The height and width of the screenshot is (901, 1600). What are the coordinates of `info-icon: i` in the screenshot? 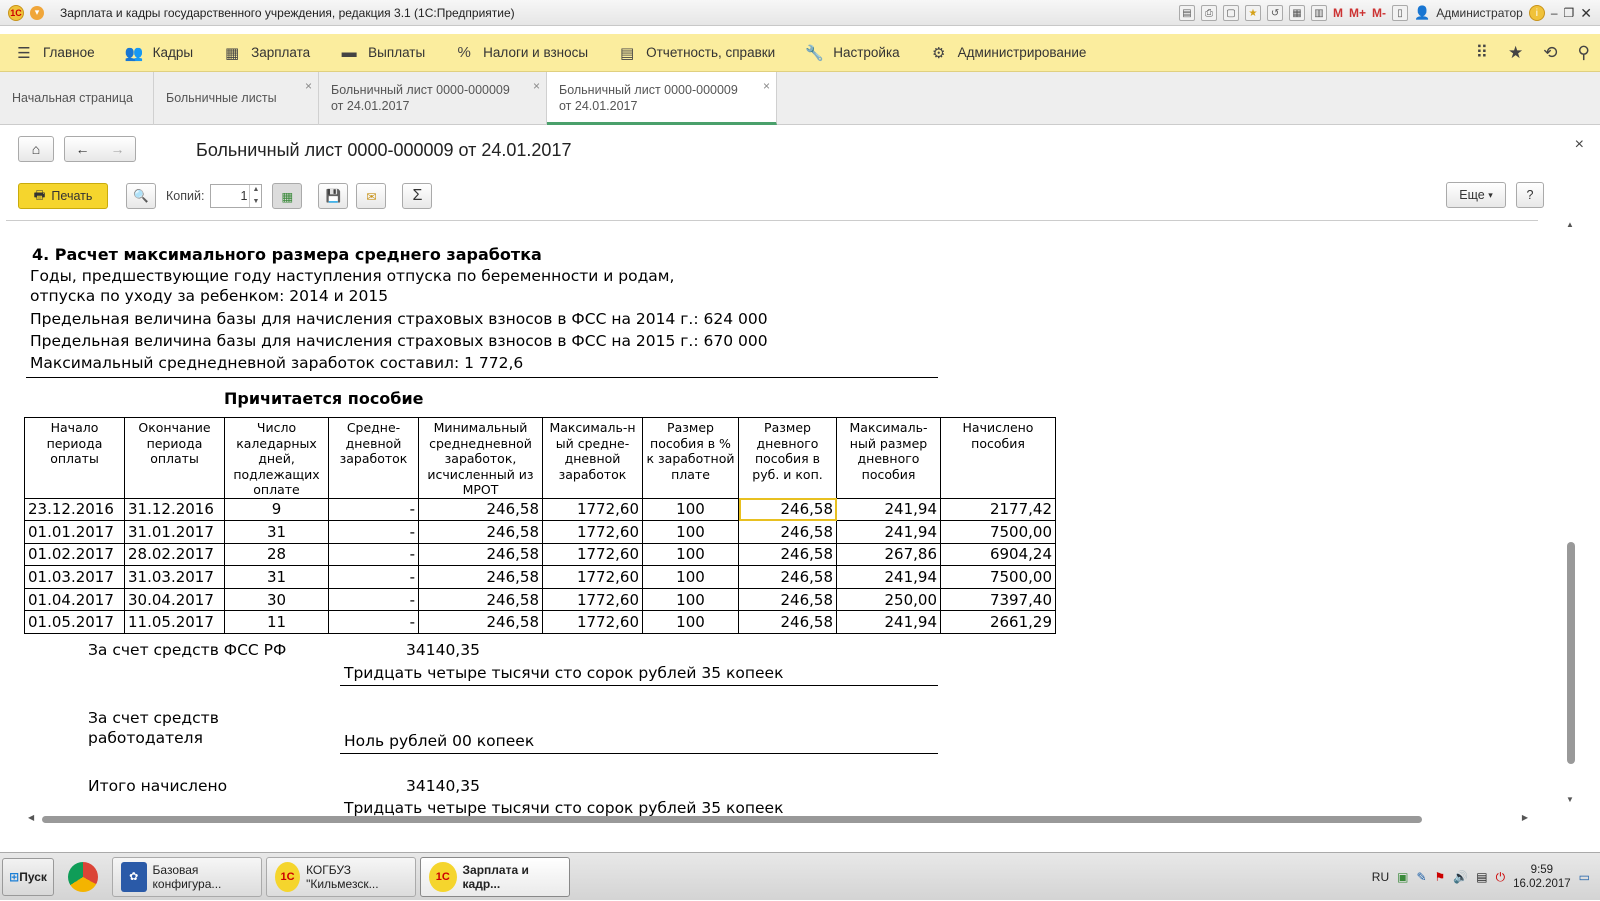 It's located at (1536, 13).